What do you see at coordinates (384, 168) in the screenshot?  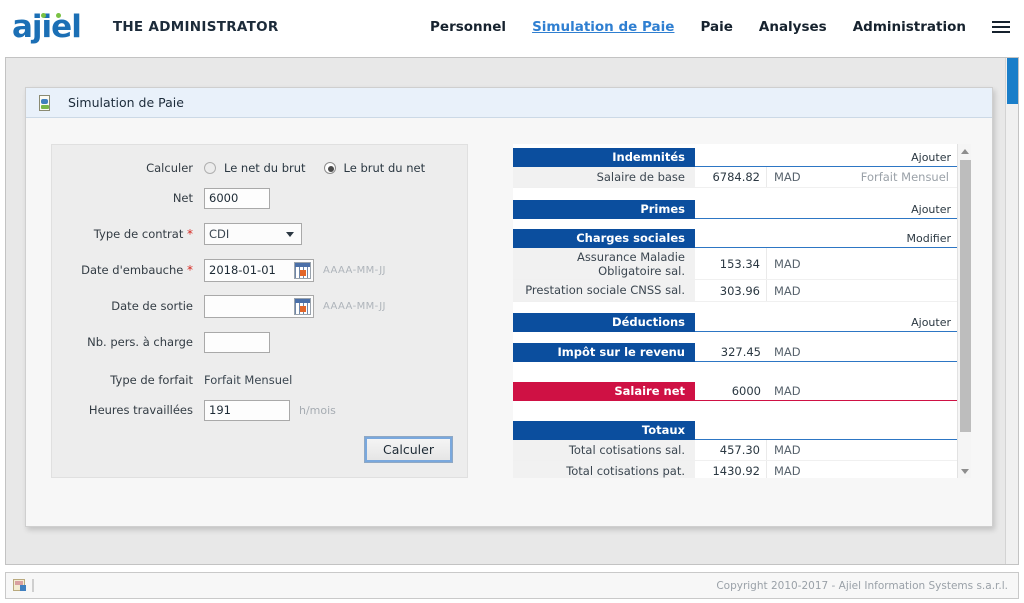 I see `radio-label-brut-du-net: Le brut du net` at bounding box center [384, 168].